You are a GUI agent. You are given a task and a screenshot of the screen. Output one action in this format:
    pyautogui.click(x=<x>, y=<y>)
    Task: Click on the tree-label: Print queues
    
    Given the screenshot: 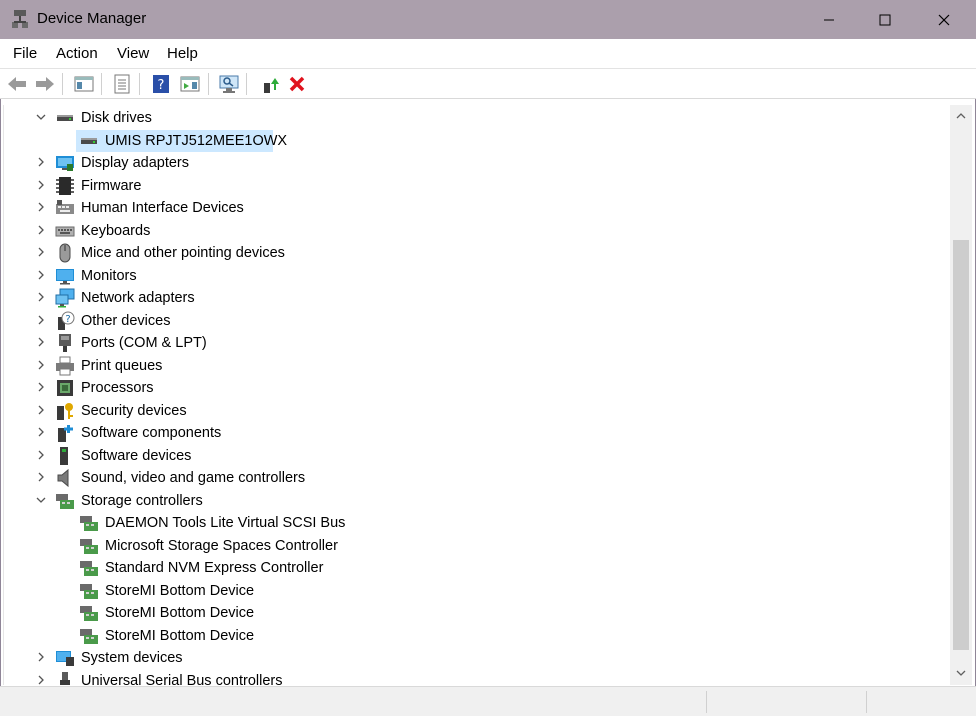 What is the action you would take?
    pyautogui.click(x=122, y=366)
    